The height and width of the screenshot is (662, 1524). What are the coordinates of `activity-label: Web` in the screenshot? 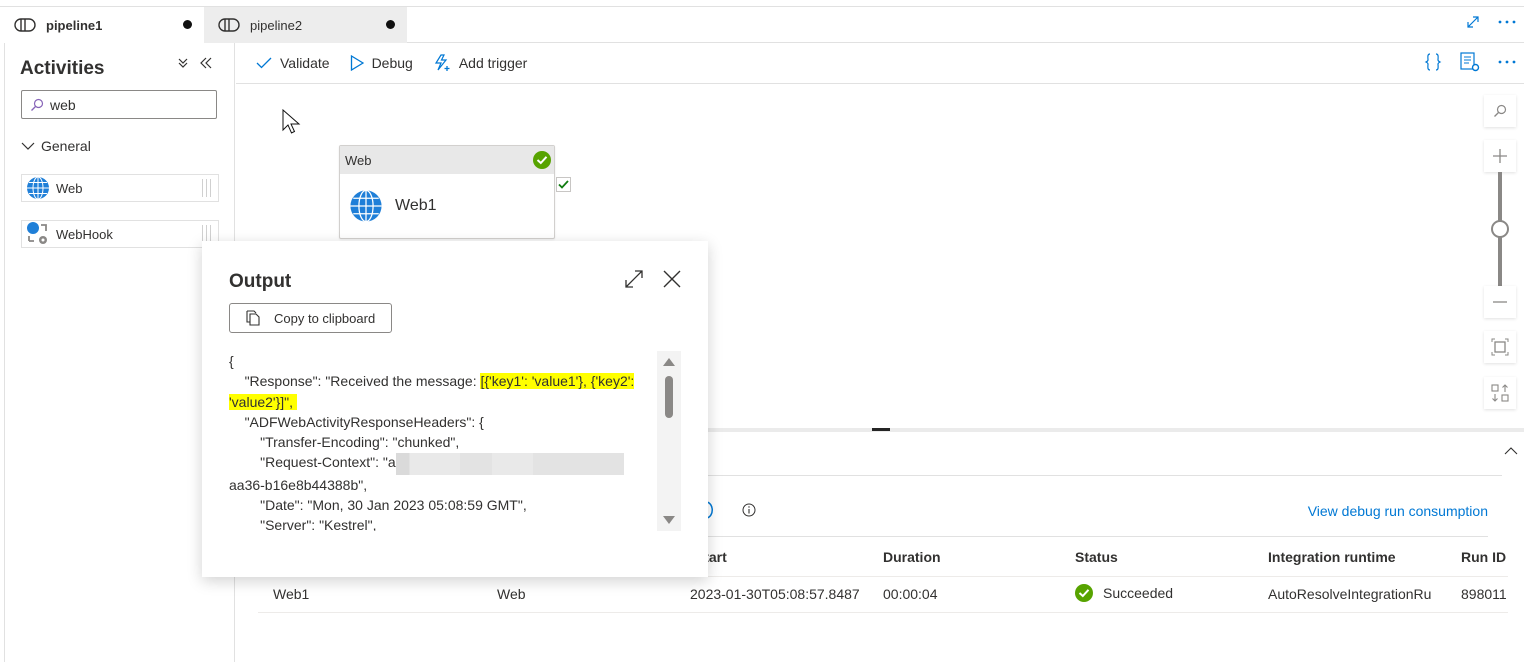 It's located at (69, 188).